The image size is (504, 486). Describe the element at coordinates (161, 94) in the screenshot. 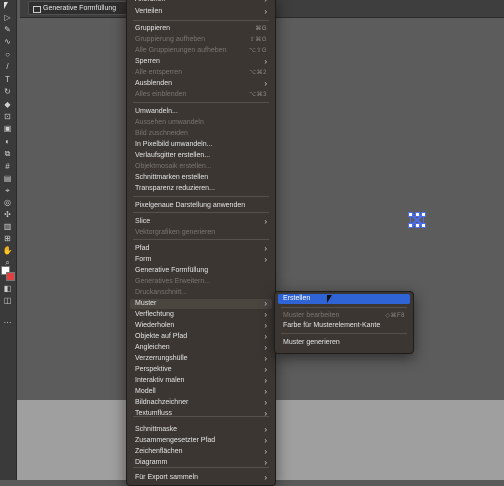

I see `menu-item-label: Alles einblenden` at that location.